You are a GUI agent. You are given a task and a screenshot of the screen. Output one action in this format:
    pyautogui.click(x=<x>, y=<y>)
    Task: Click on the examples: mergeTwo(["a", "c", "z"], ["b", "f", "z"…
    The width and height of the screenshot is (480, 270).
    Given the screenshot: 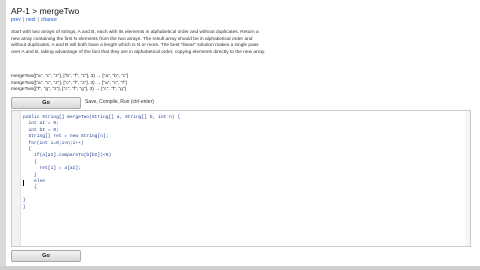 What is the action you would take?
    pyautogui.click(x=131, y=84)
    